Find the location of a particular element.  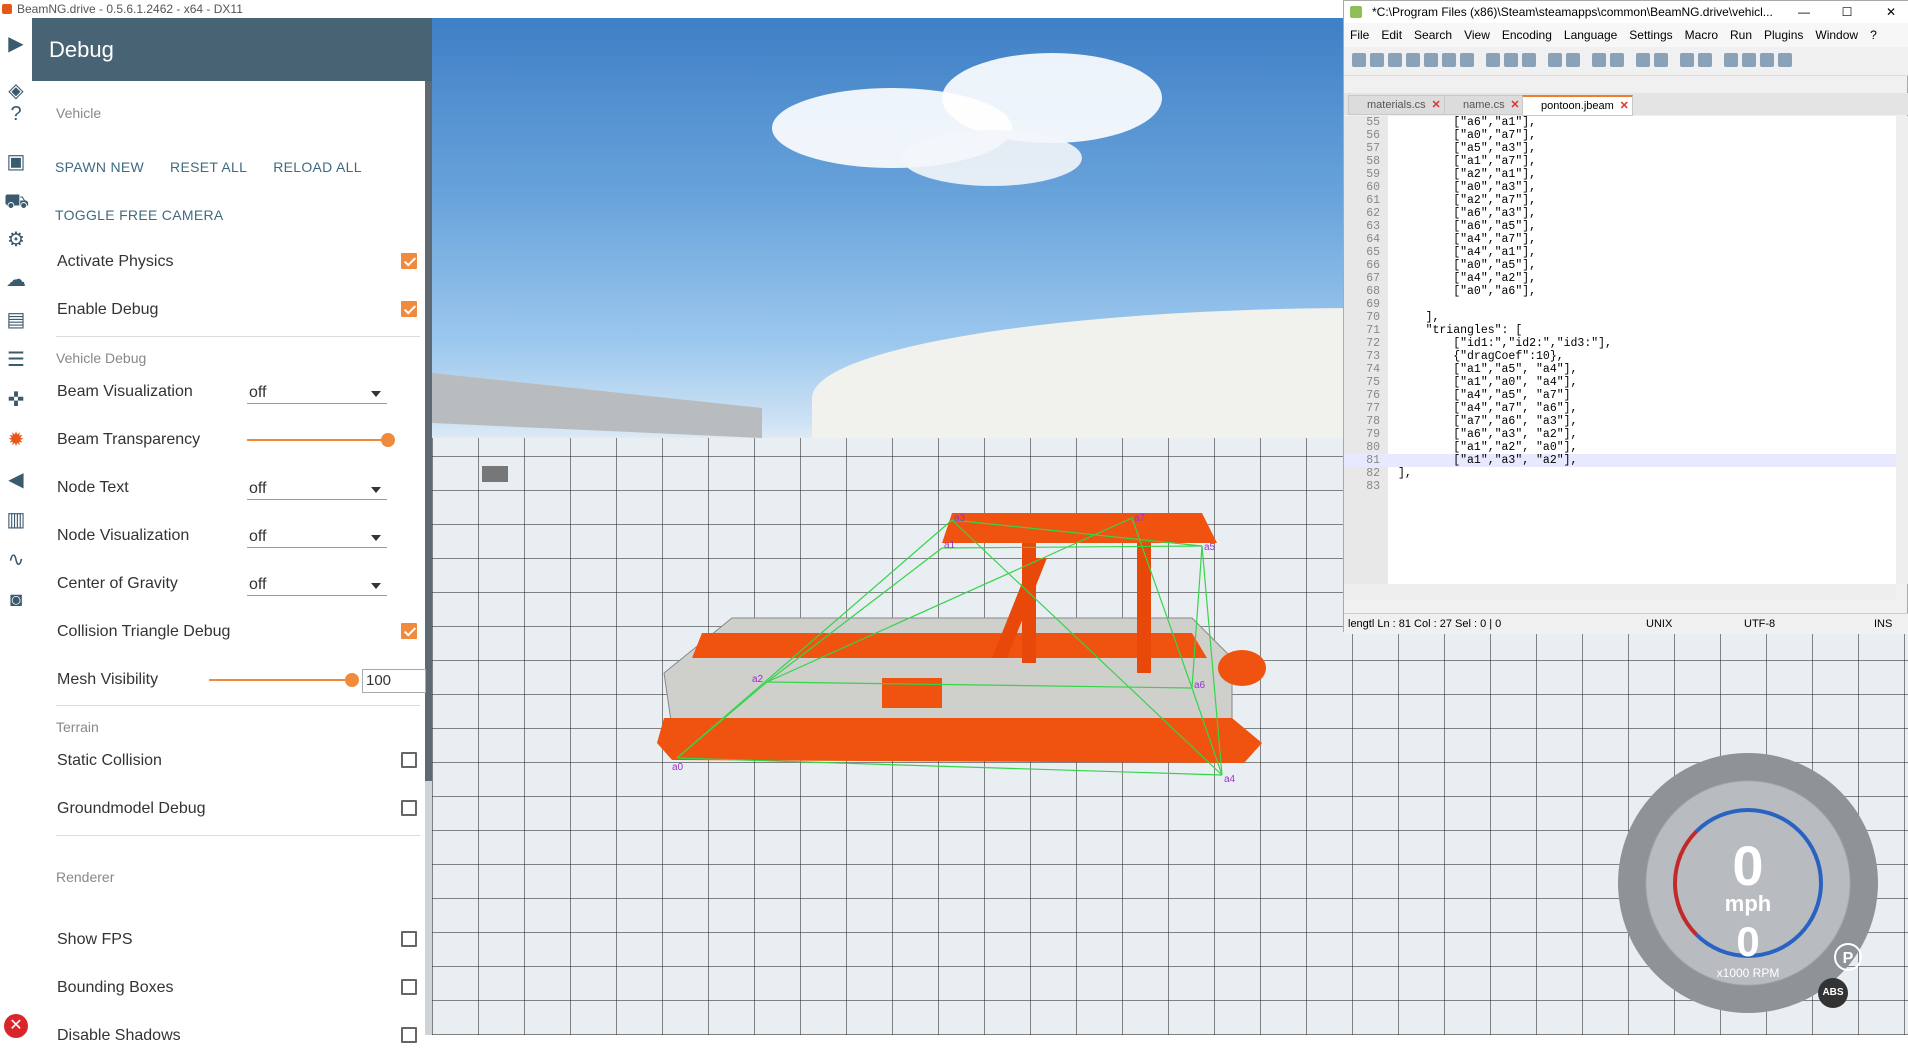

code-line: 64 ["a4","a7"], is located at coordinates (1620, 239).